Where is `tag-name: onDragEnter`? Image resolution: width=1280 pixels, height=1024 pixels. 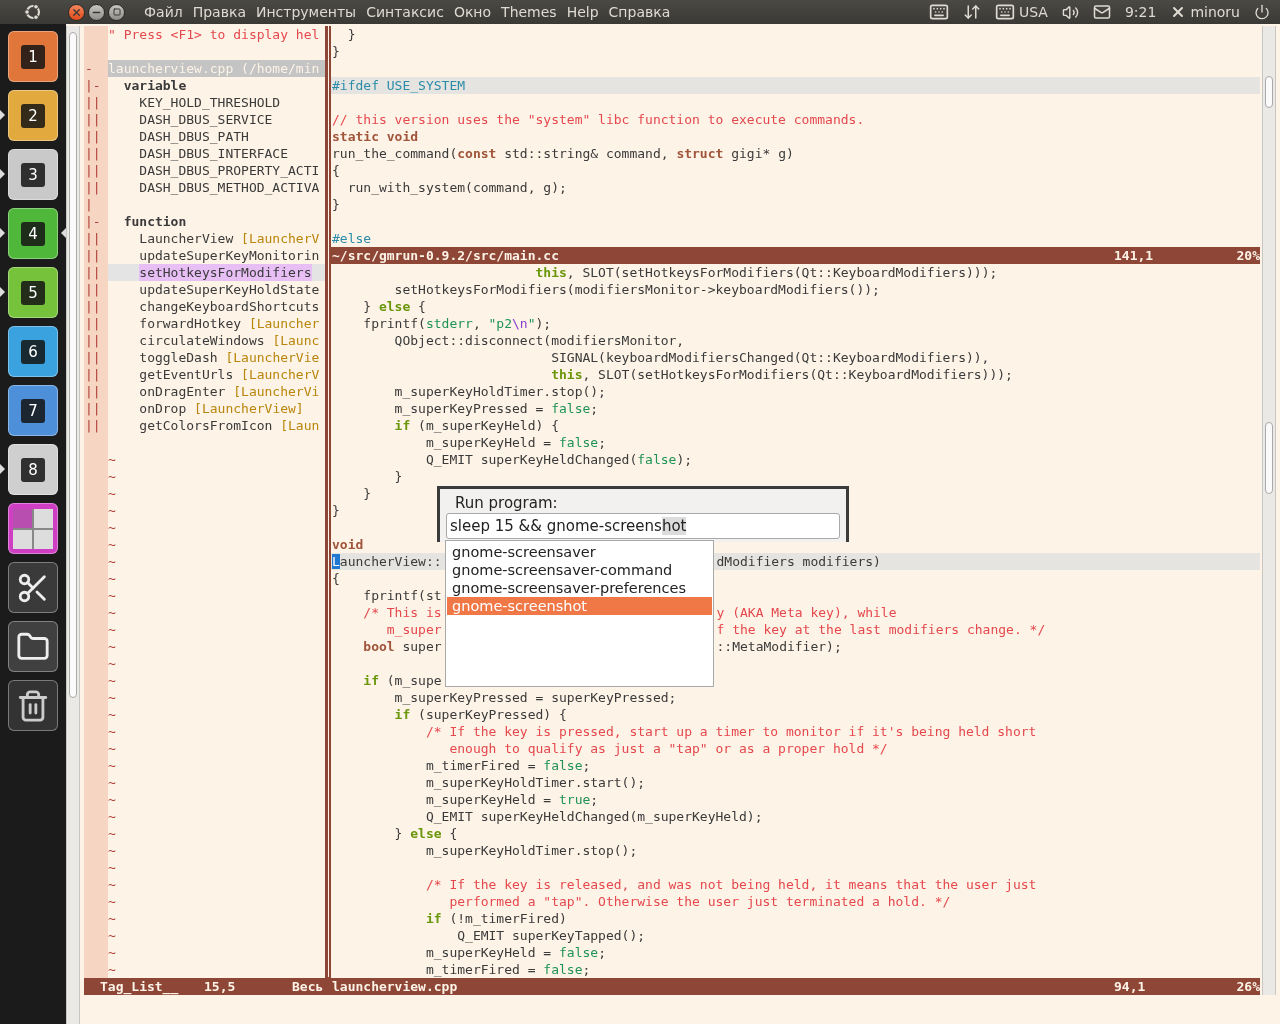
tag-name: onDragEnter is located at coordinates (182, 391).